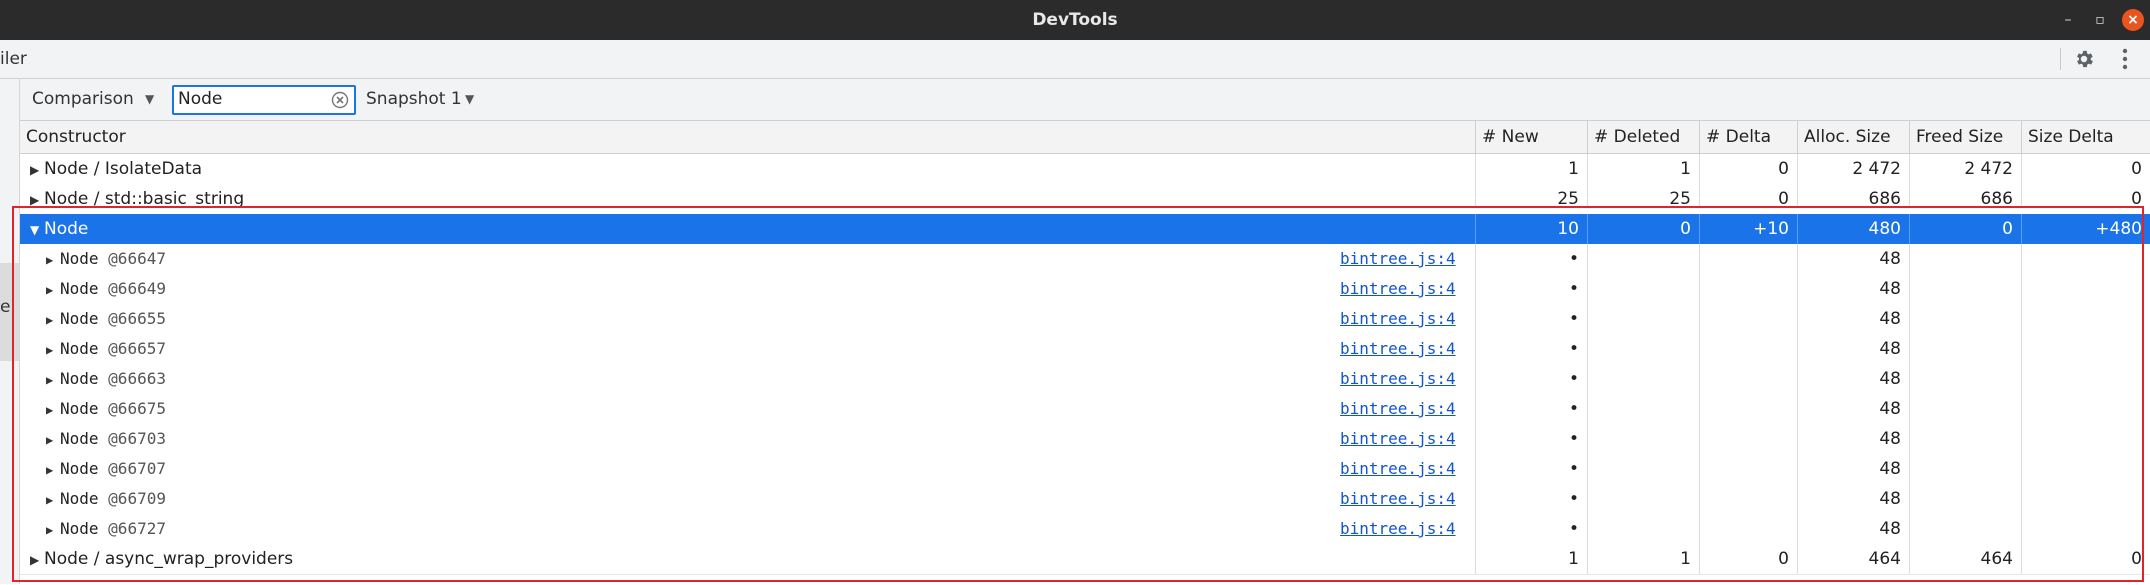  I want to click on list-item: ▶ Node @66709 bintree.js:4 • 48, so click(1085, 499).